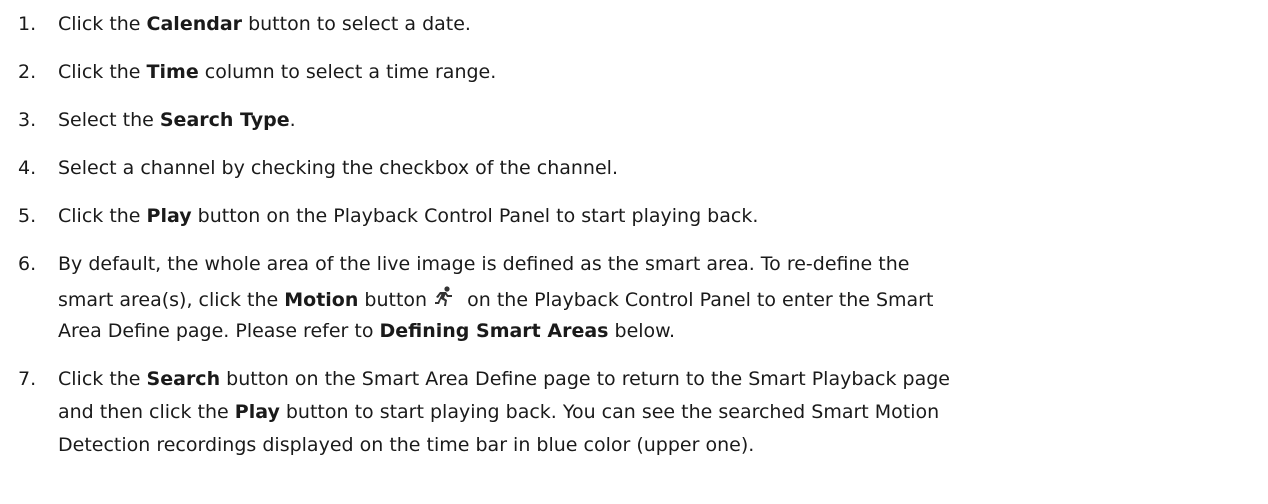  Describe the element at coordinates (347, 72) in the screenshot. I see `step-text-part: column to select a time range.` at that location.